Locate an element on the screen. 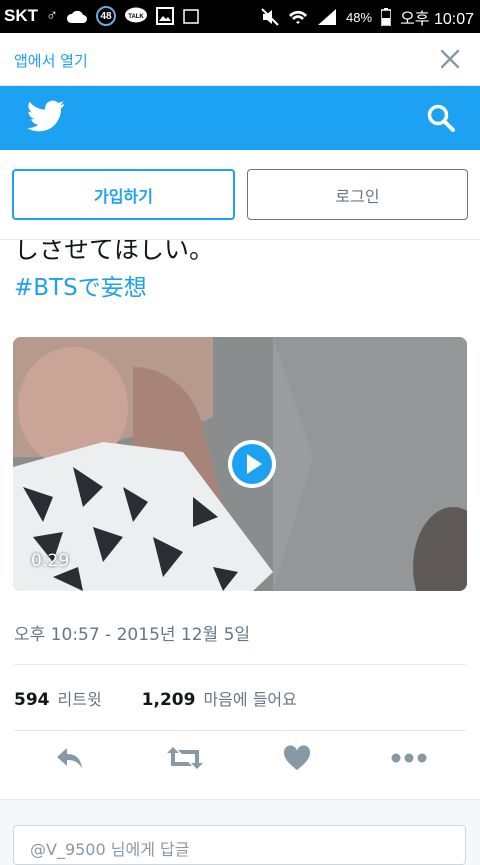 This screenshot has height=865, width=480. auth-bar: 가입하기 로그인 is located at coordinates (240, 195).